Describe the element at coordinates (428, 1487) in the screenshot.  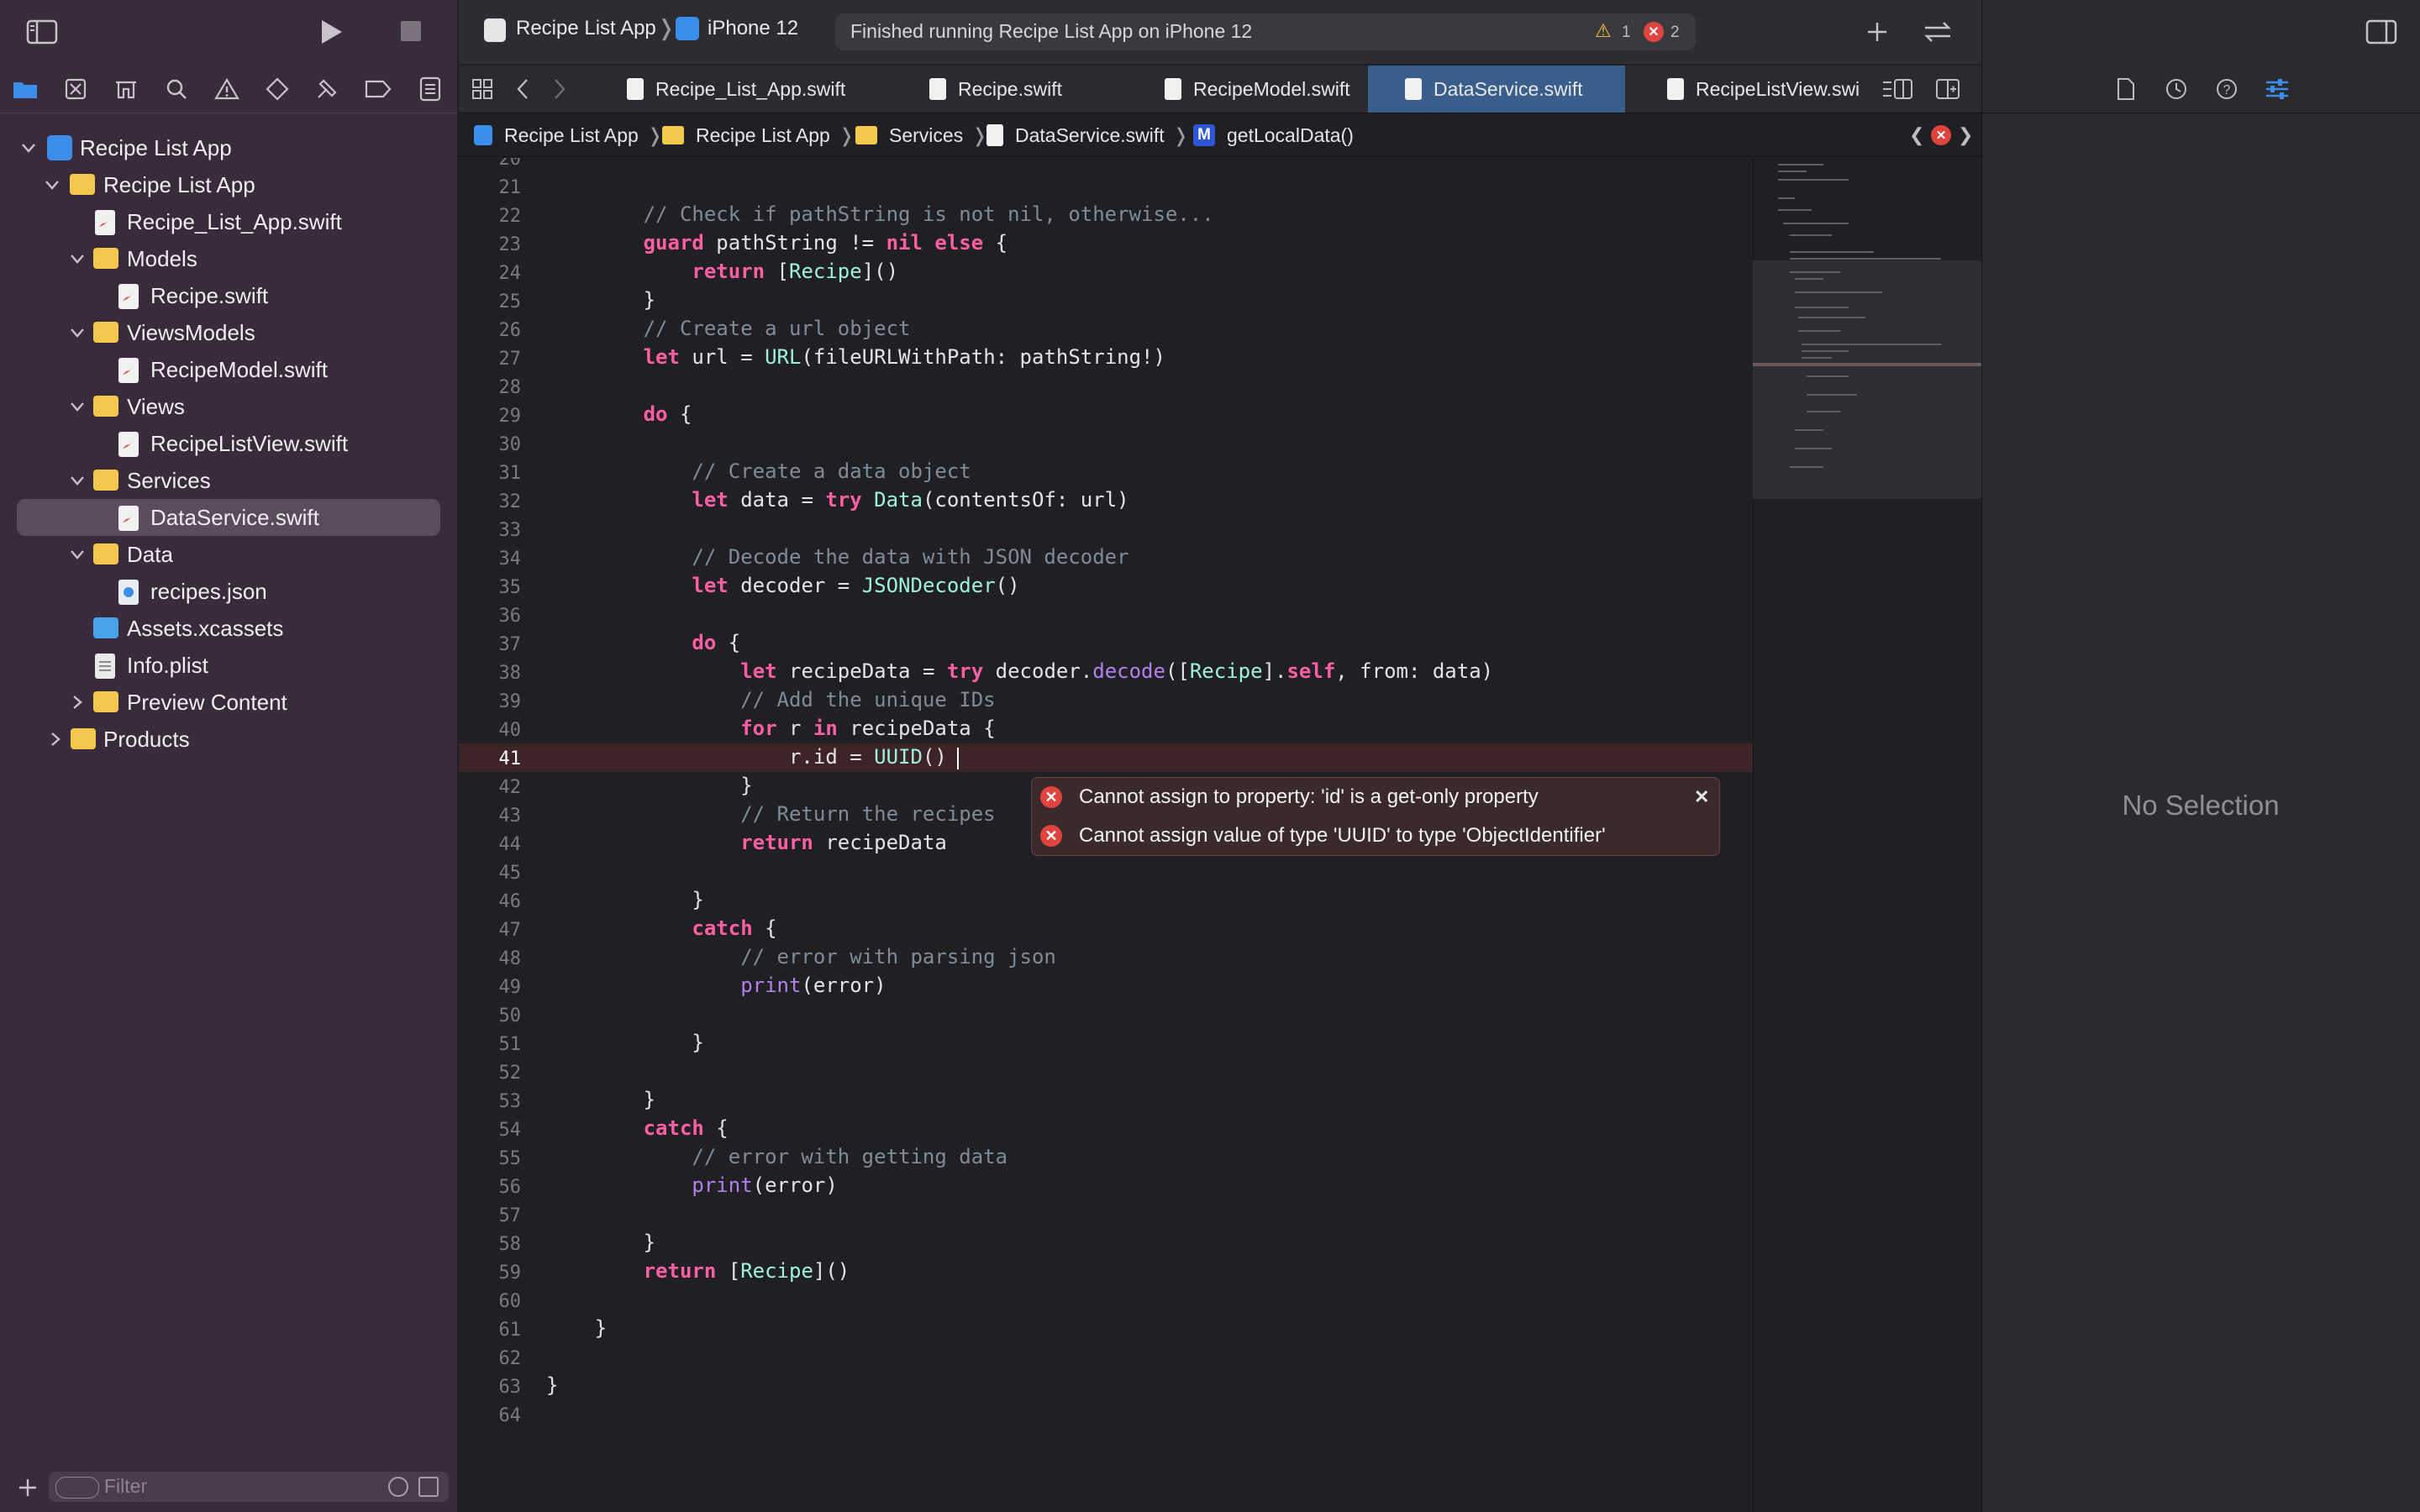
I see `source-control-filter-icon` at that location.